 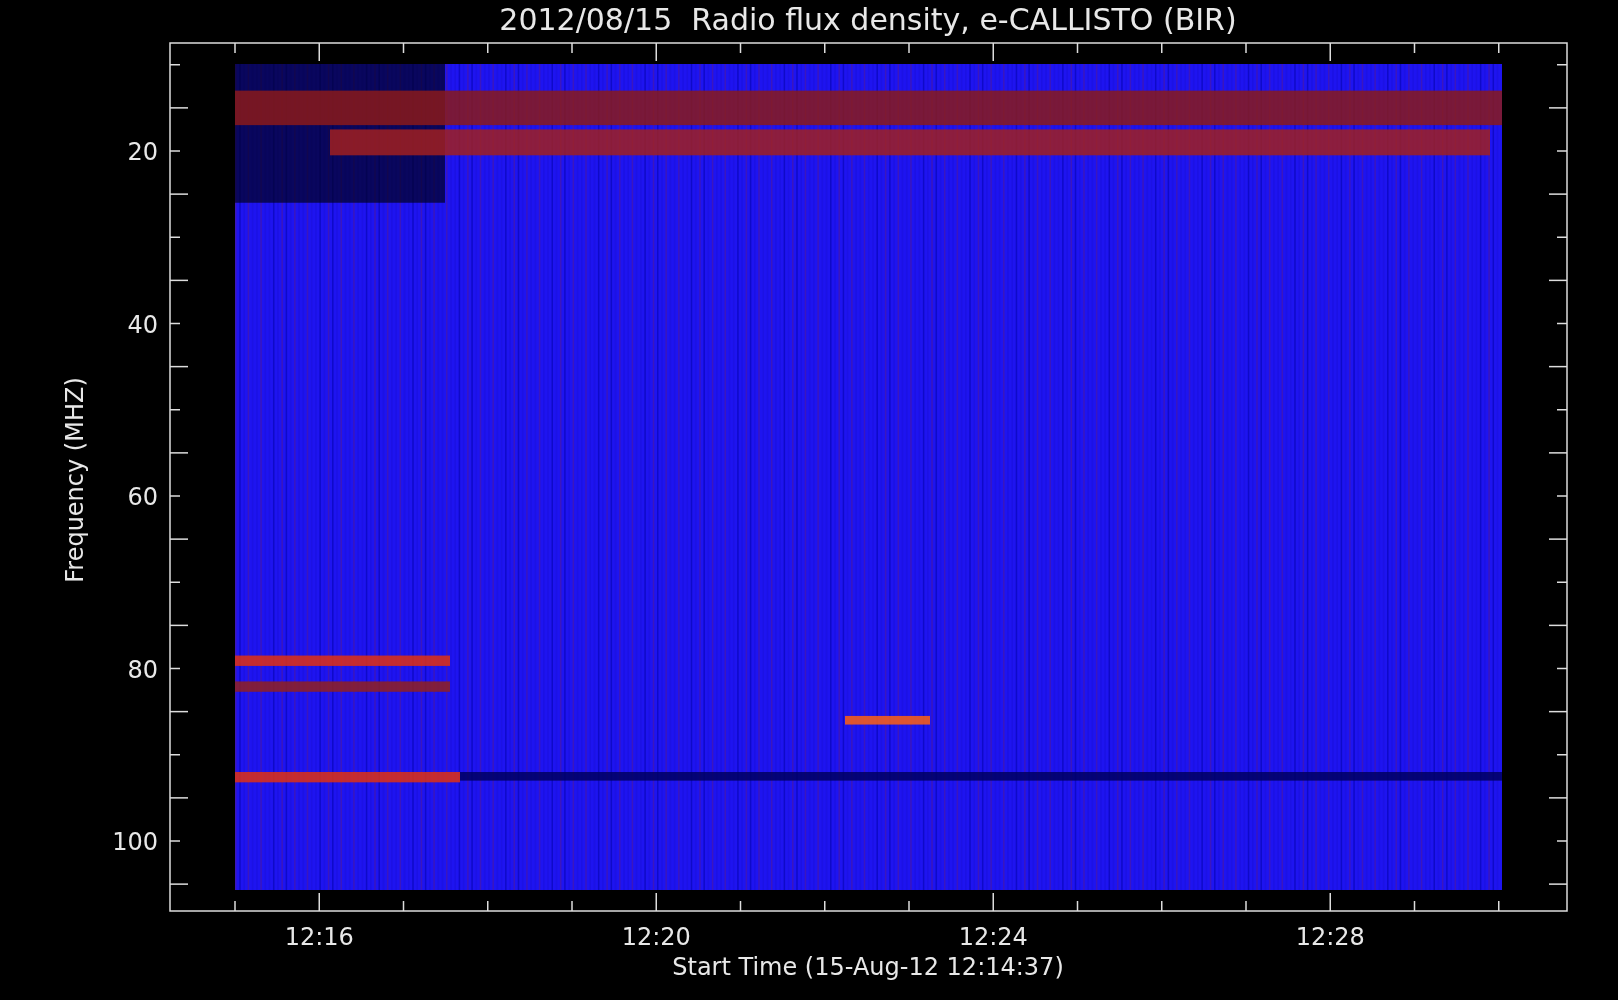 What do you see at coordinates (142, 497) in the screenshot?
I see `y-tick-label: 60` at bounding box center [142, 497].